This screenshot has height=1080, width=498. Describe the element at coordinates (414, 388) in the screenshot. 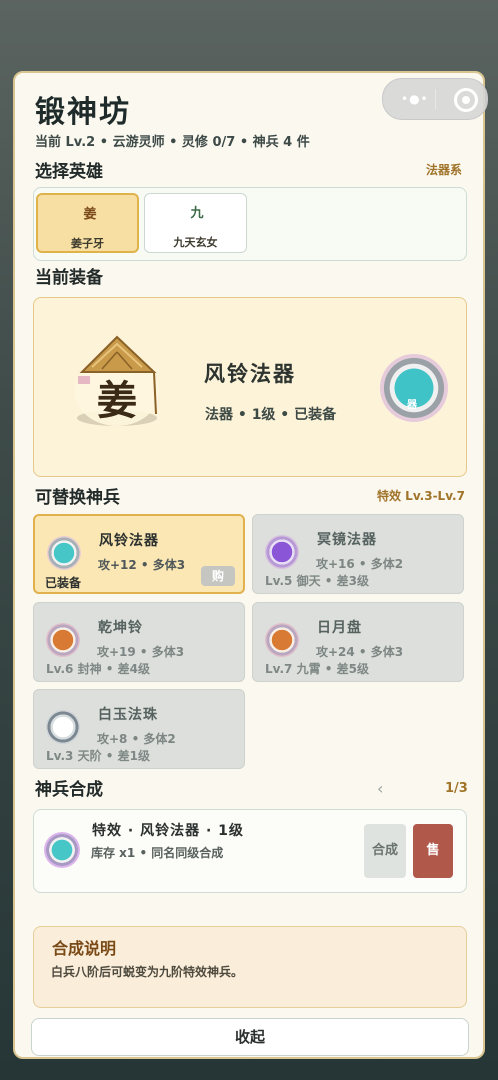

I see `equipped-item-orb-icon: 器` at that location.